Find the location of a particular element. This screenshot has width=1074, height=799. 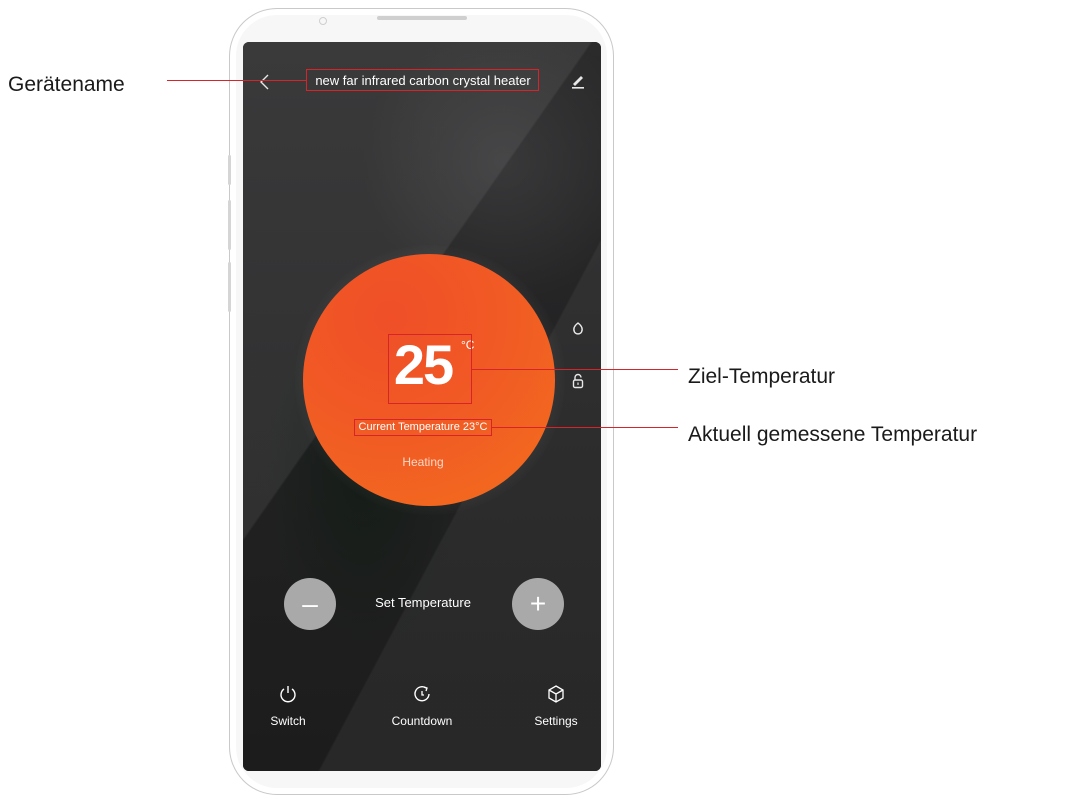

tab-switch: Switch is located at coordinates (288, 700).